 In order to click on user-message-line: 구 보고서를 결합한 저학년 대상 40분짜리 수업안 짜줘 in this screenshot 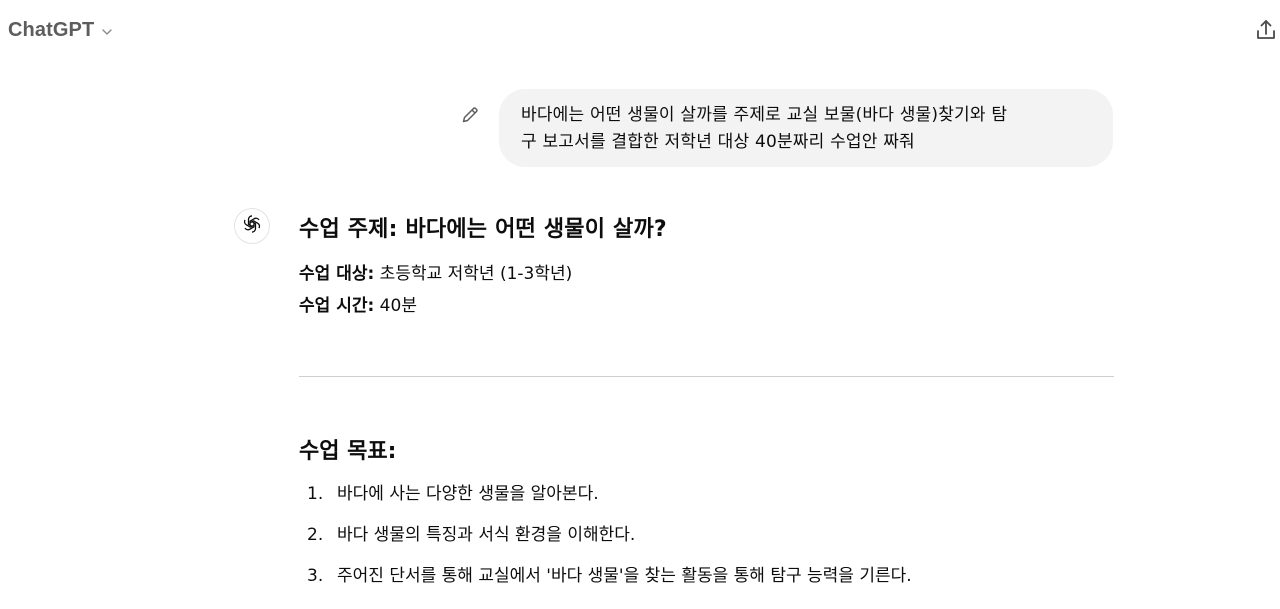, I will do `click(718, 142)`.